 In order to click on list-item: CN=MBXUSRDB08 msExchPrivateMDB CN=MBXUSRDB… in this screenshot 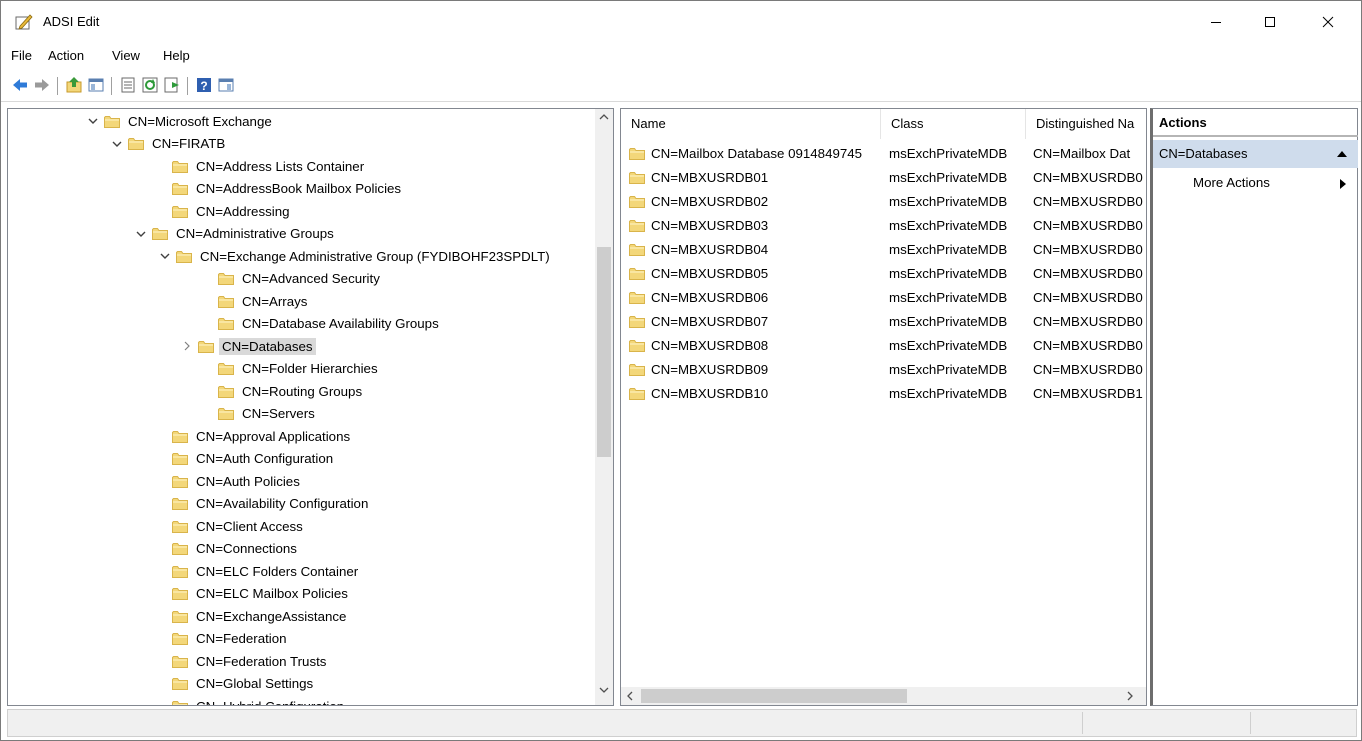, I will do `click(883, 346)`.